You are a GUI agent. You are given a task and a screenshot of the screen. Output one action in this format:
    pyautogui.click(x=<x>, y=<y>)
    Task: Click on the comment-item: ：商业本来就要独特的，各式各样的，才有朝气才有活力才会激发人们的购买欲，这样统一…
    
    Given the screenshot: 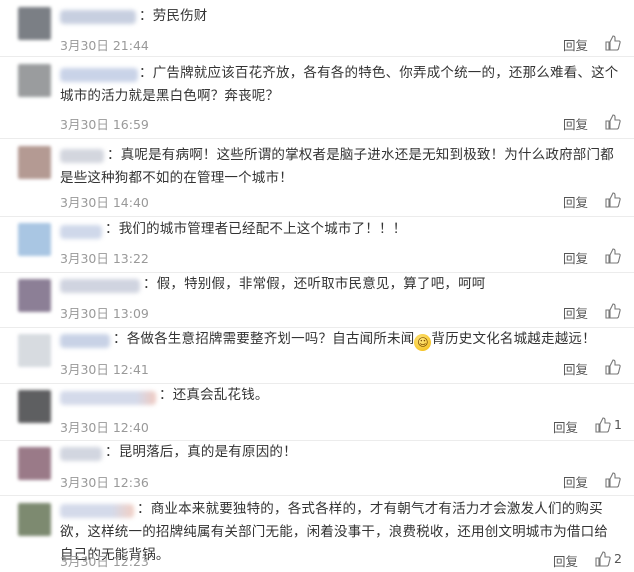 What is the action you would take?
    pyautogui.click(x=317, y=534)
    